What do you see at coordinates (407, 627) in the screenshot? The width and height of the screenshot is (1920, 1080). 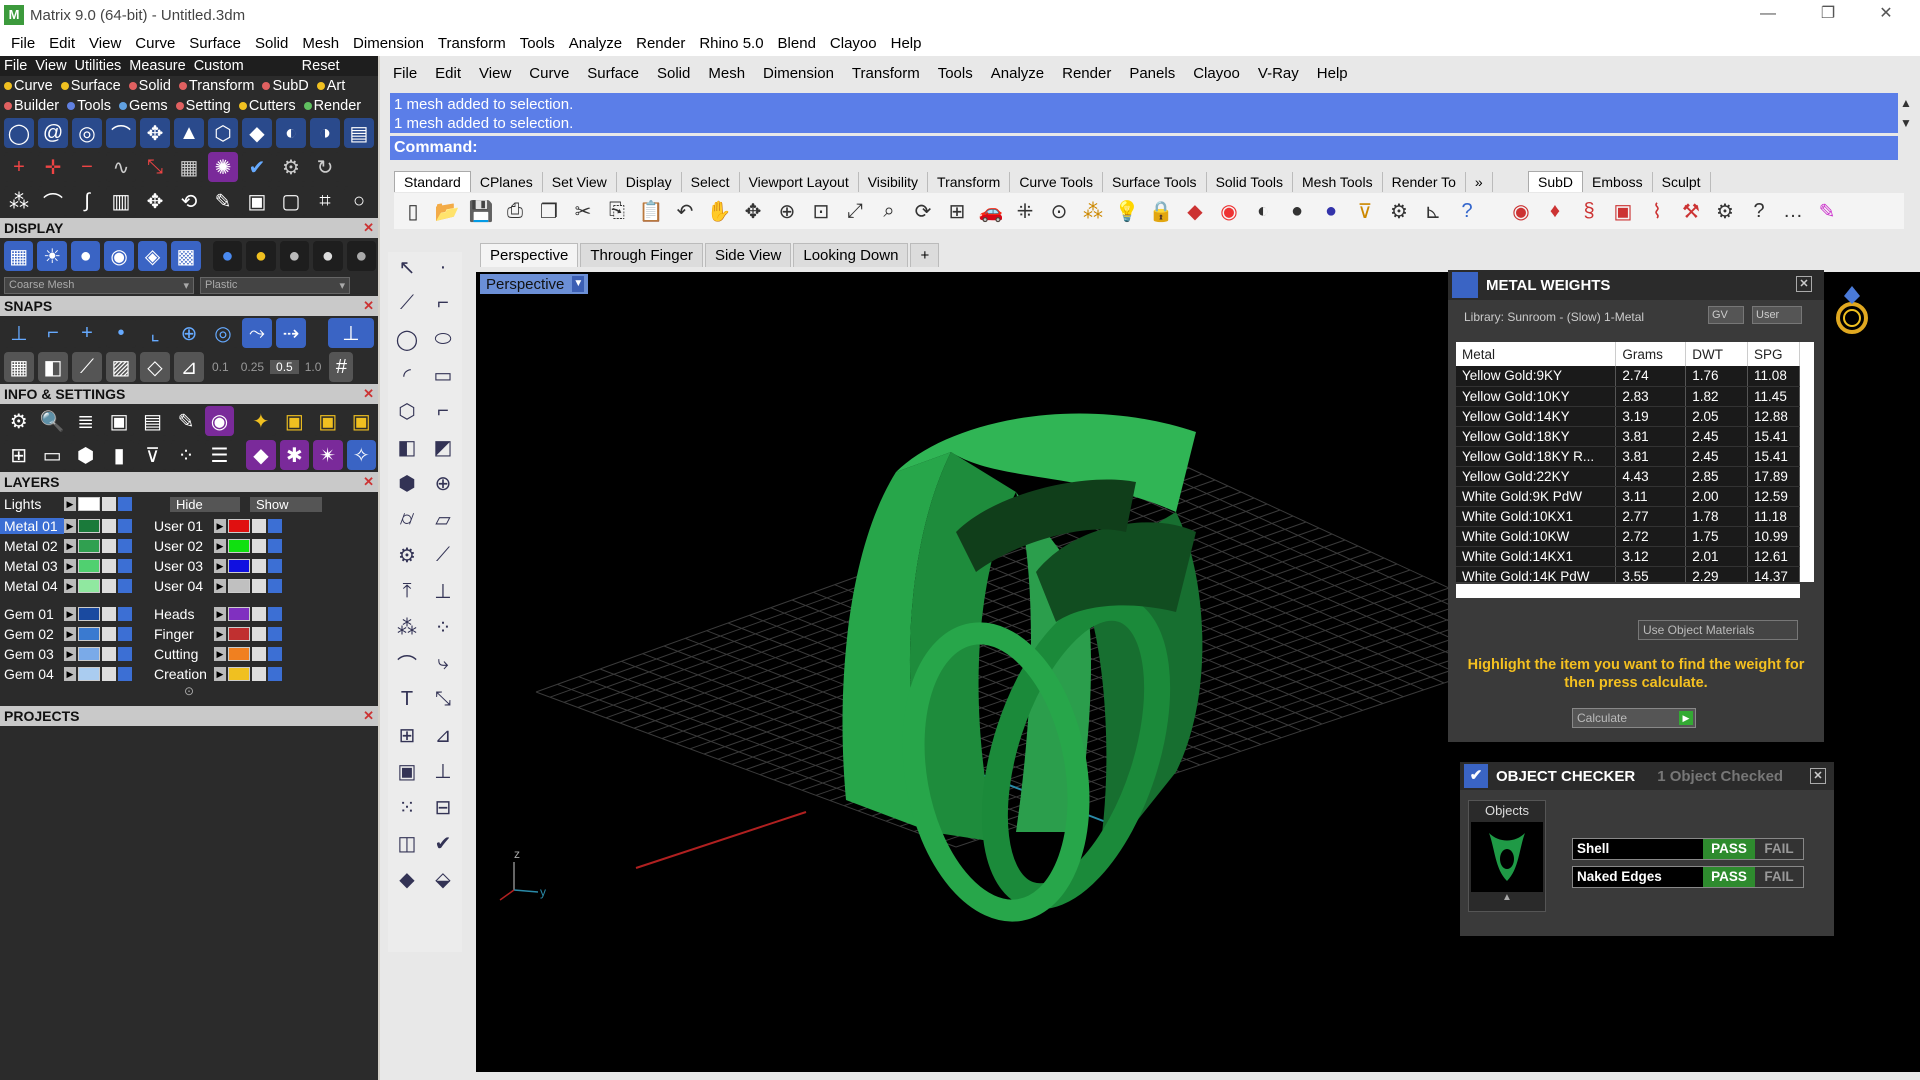 I see `group-icon: ⁂` at bounding box center [407, 627].